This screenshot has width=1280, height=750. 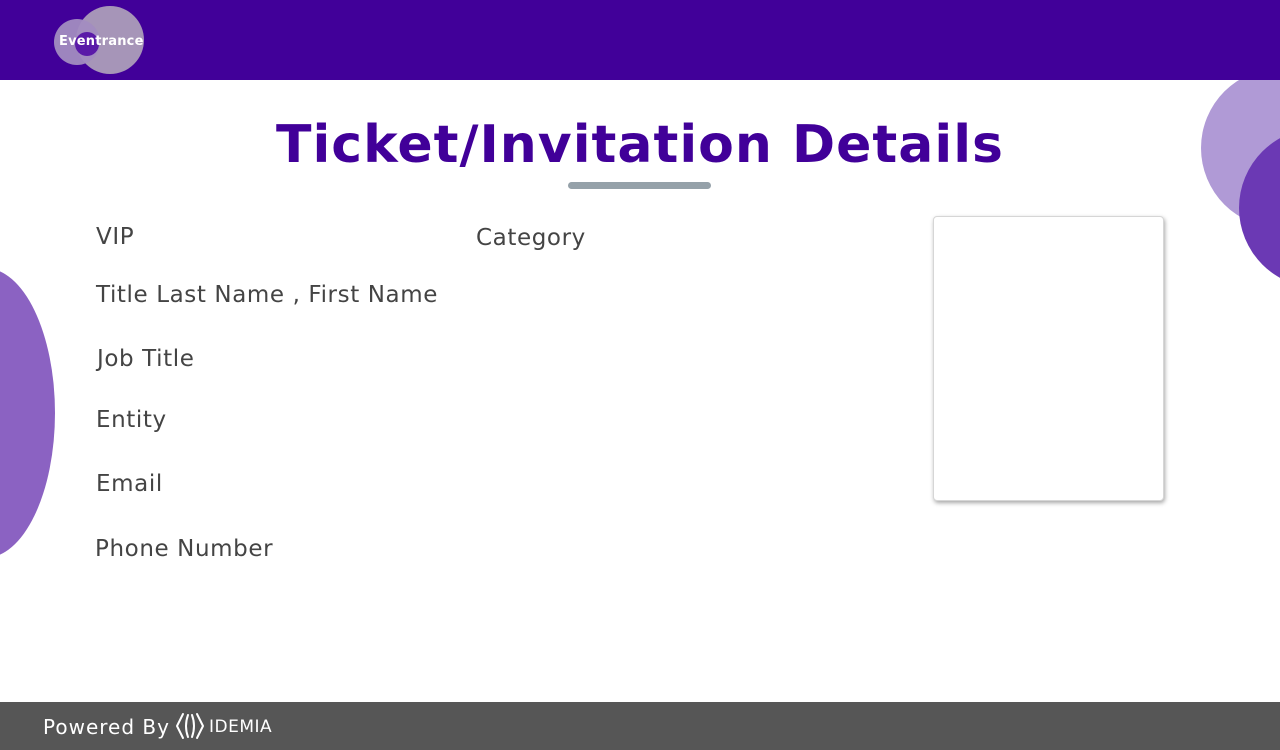 I want to click on category-label: Category, so click(x=531, y=238).